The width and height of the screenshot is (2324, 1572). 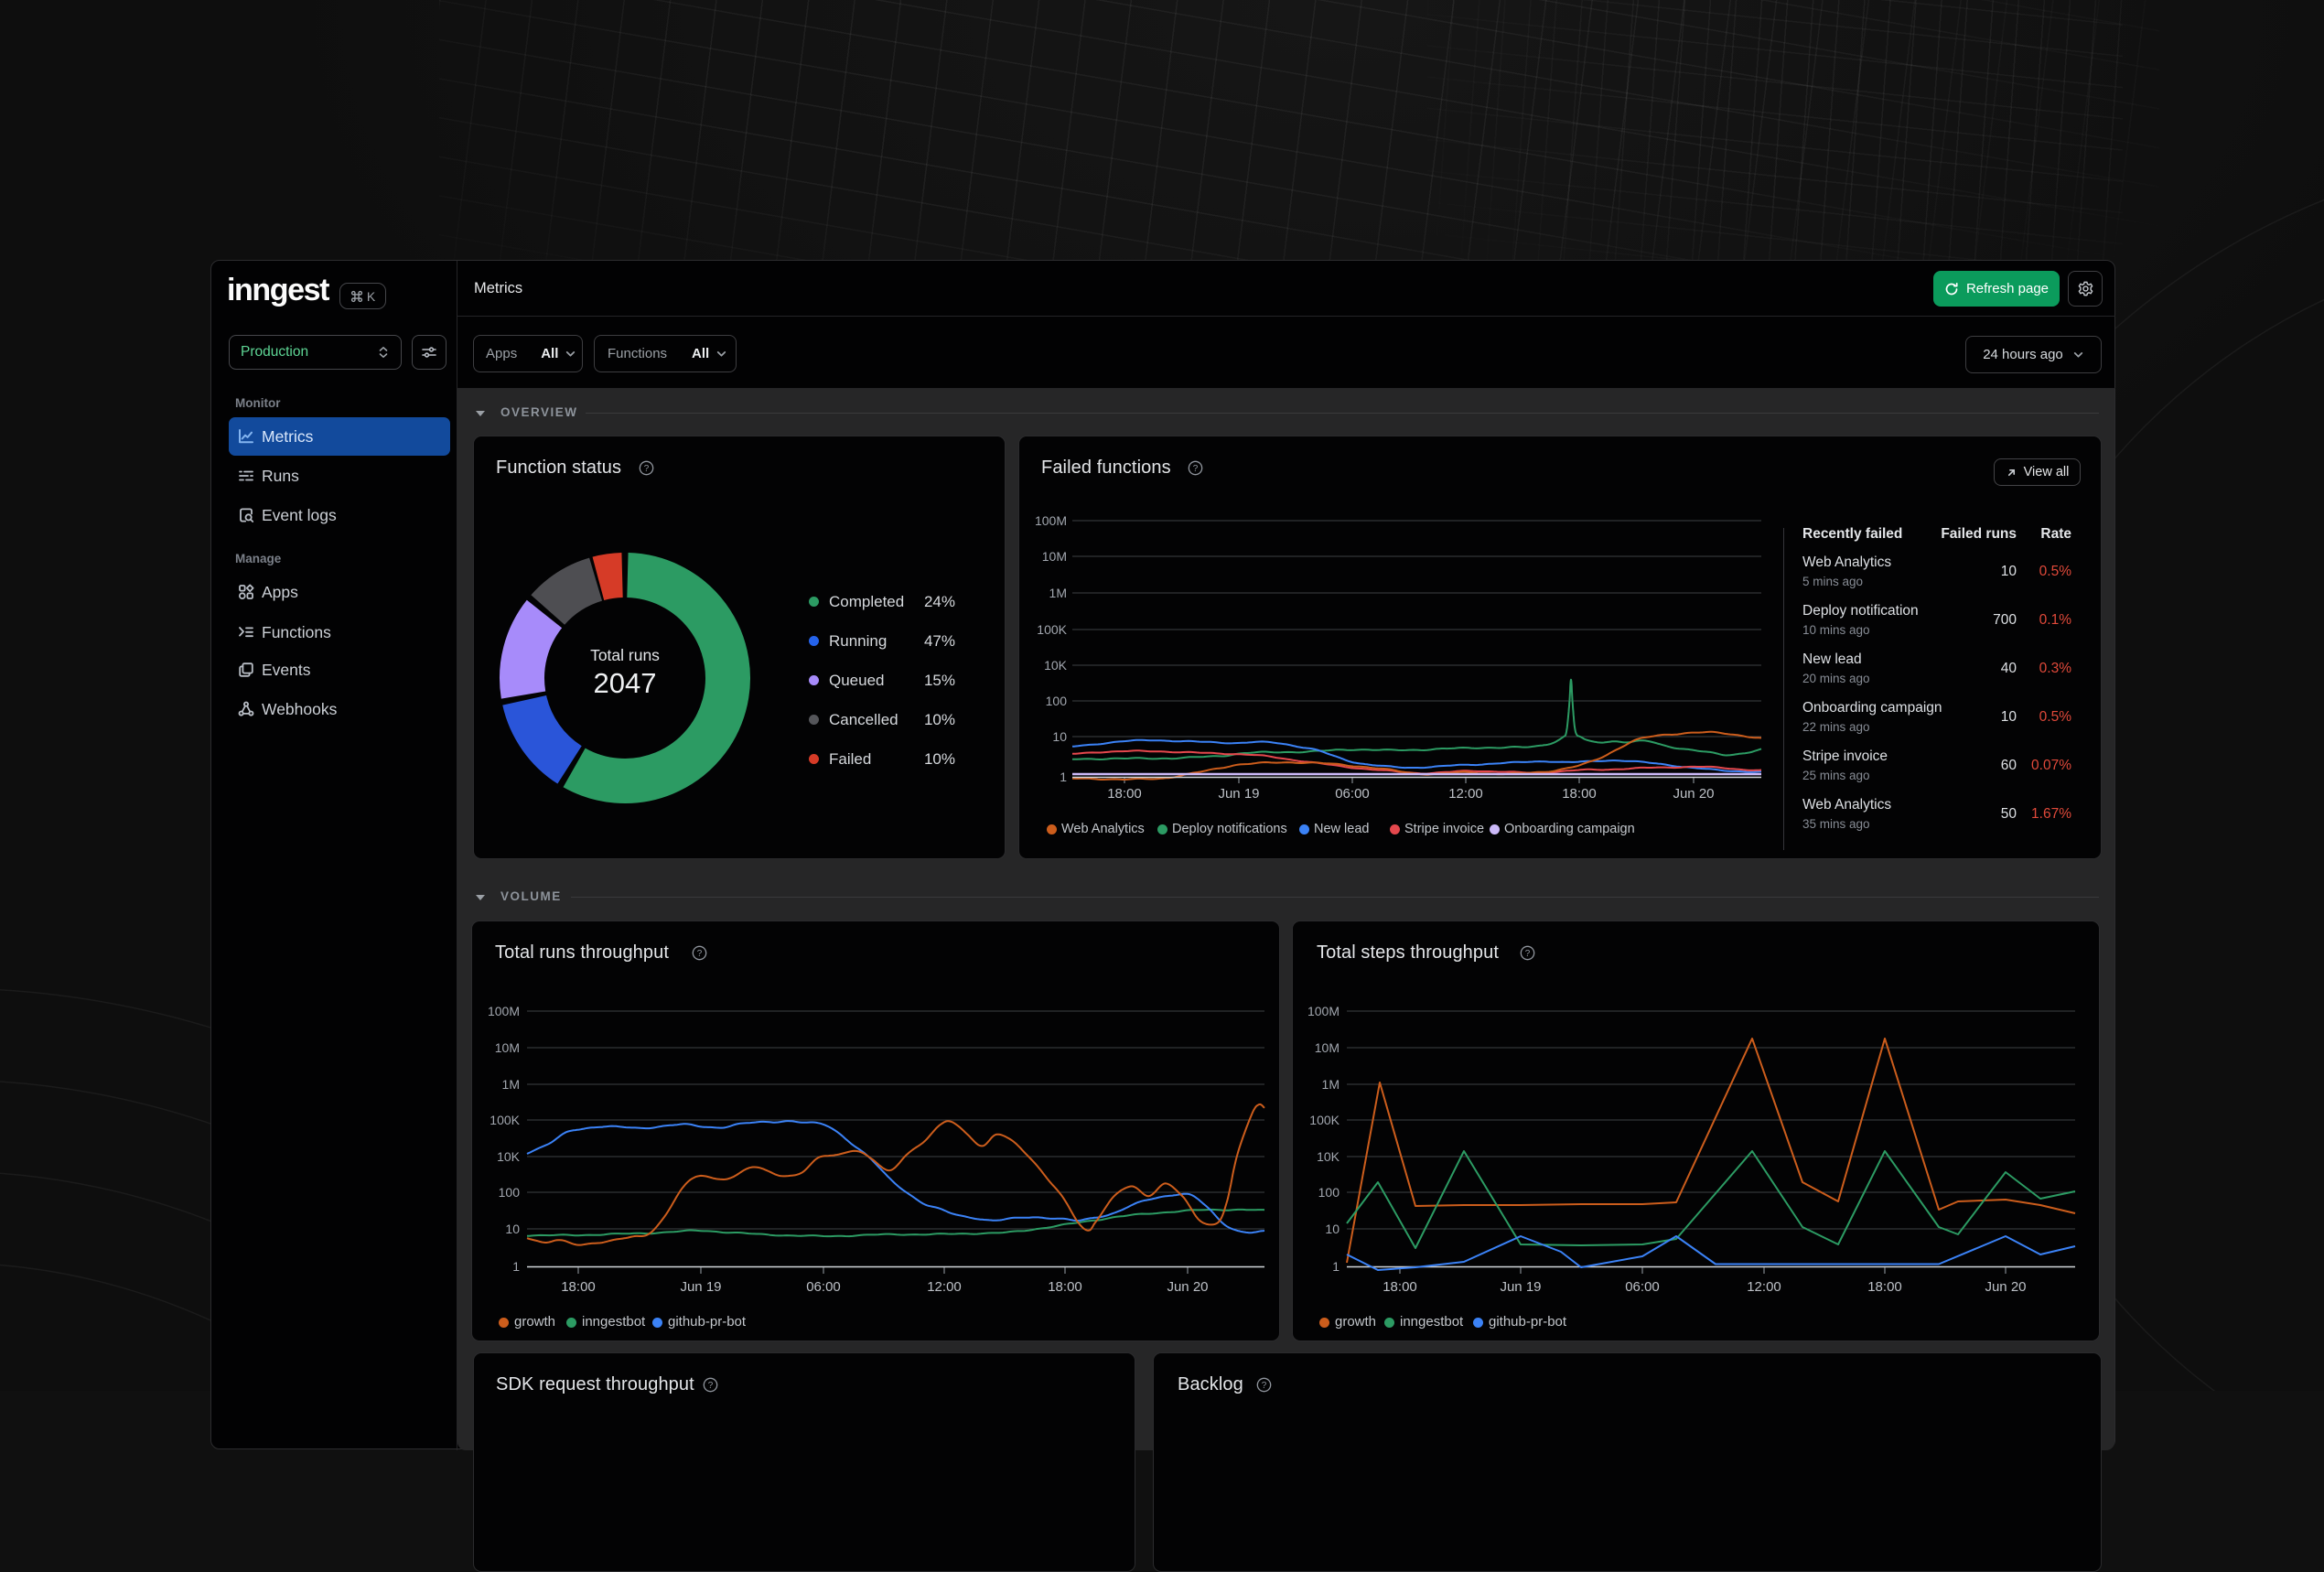 What do you see at coordinates (625, 683) in the screenshot?
I see `svg-text: 2047` at bounding box center [625, 683].